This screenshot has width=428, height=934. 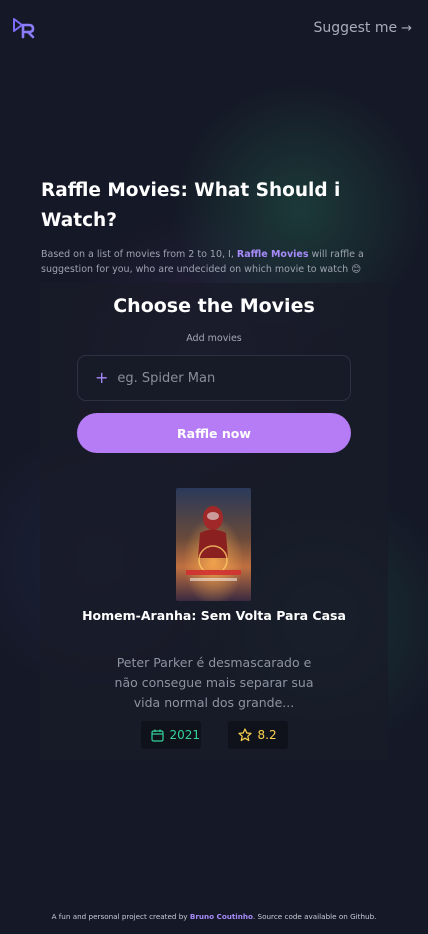 I want to click on movie-title: Homem-Aranha: Sem Volta Para Casa, so click(x=214, y=615).